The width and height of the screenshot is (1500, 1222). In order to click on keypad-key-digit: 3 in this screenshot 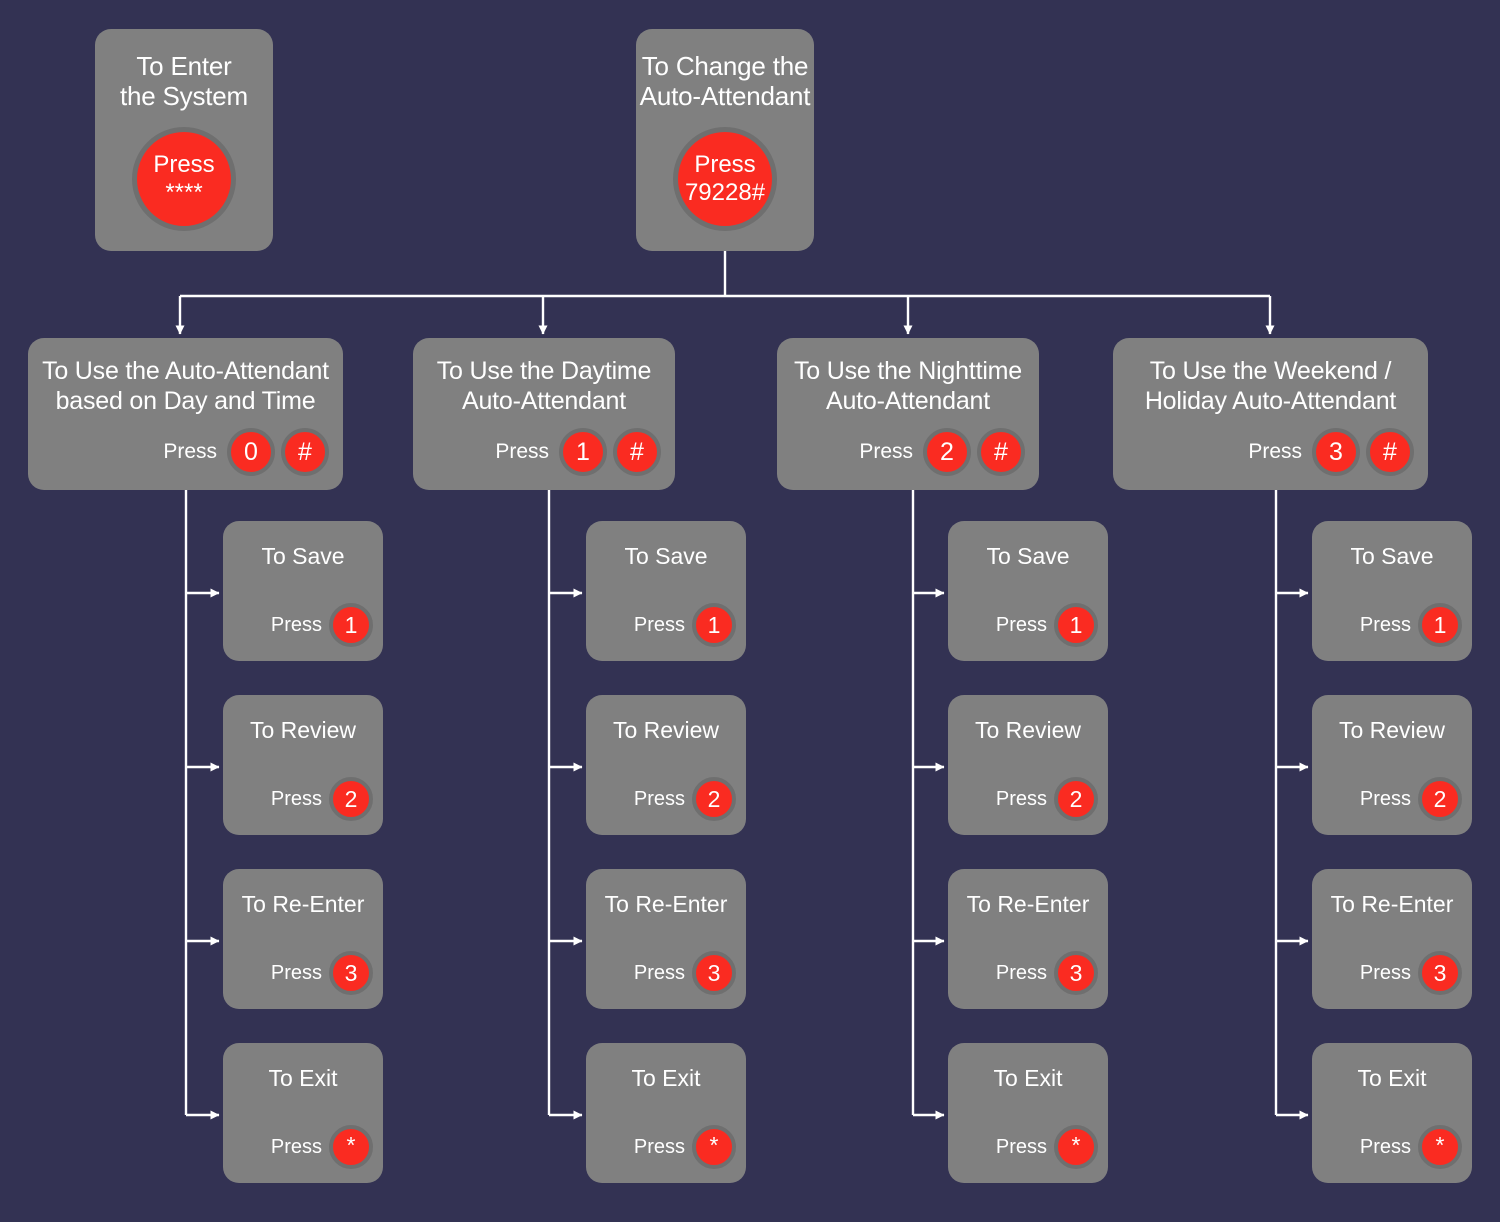, I will do `click(1336, 452)`.